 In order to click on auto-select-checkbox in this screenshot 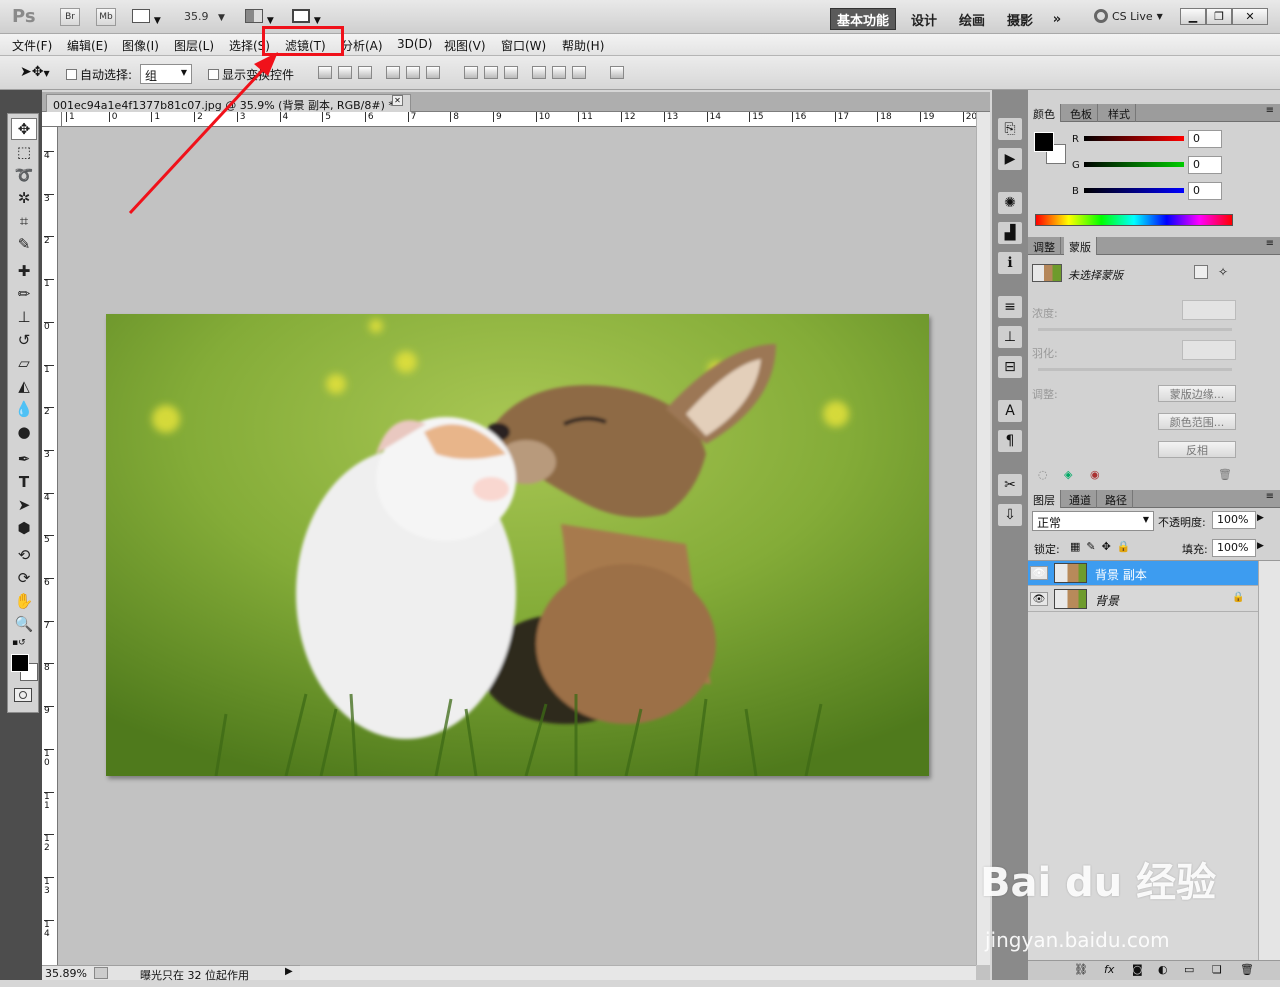, I will do `click(71, 74)`.